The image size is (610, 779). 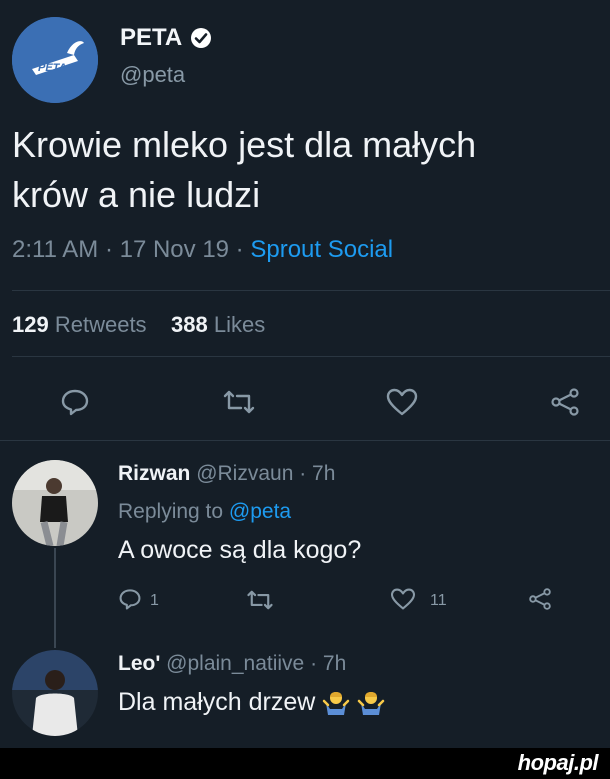 What do you see at coordinates (152, 75) in the screenshot?
I see `author-handle: @peta` at bounding box center [152, 75].